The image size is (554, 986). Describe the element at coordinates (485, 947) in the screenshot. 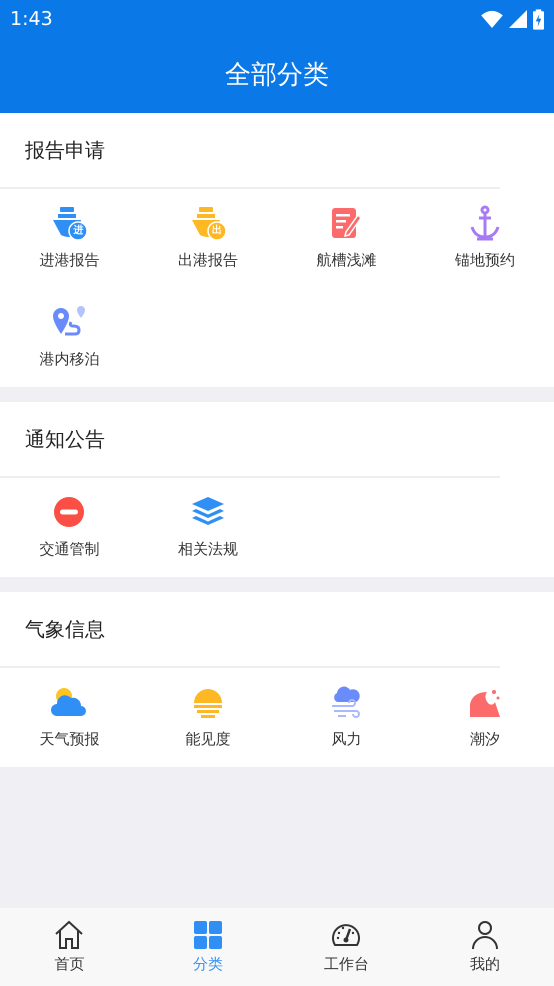

I see `nav-tab: 我的` at that location.